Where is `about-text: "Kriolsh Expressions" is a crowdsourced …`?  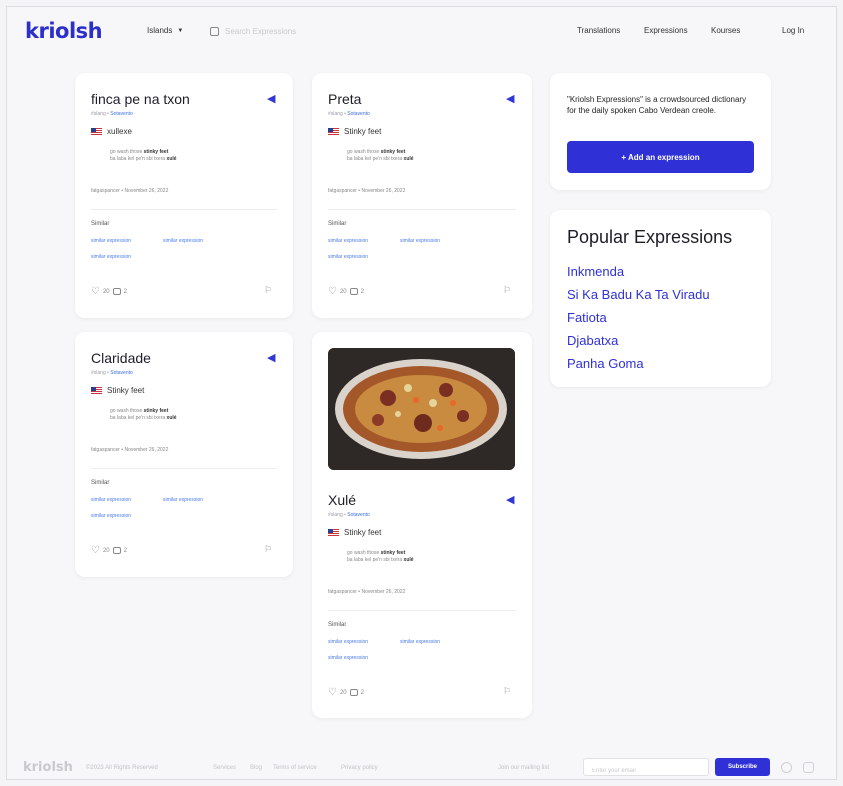
about-text: "Kriolsh Expressions" is a crowdsourced … is located at coordinates (657, 105).